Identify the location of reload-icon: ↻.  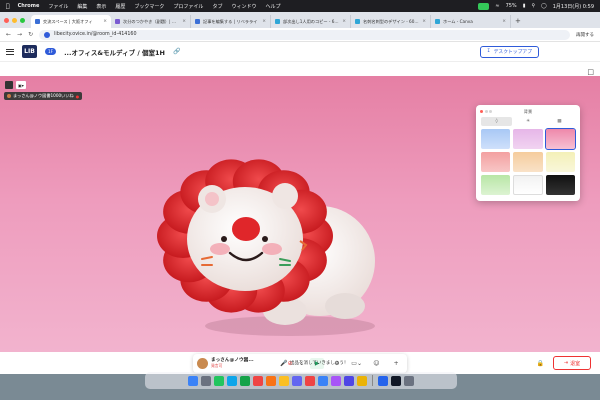
(30, 34).